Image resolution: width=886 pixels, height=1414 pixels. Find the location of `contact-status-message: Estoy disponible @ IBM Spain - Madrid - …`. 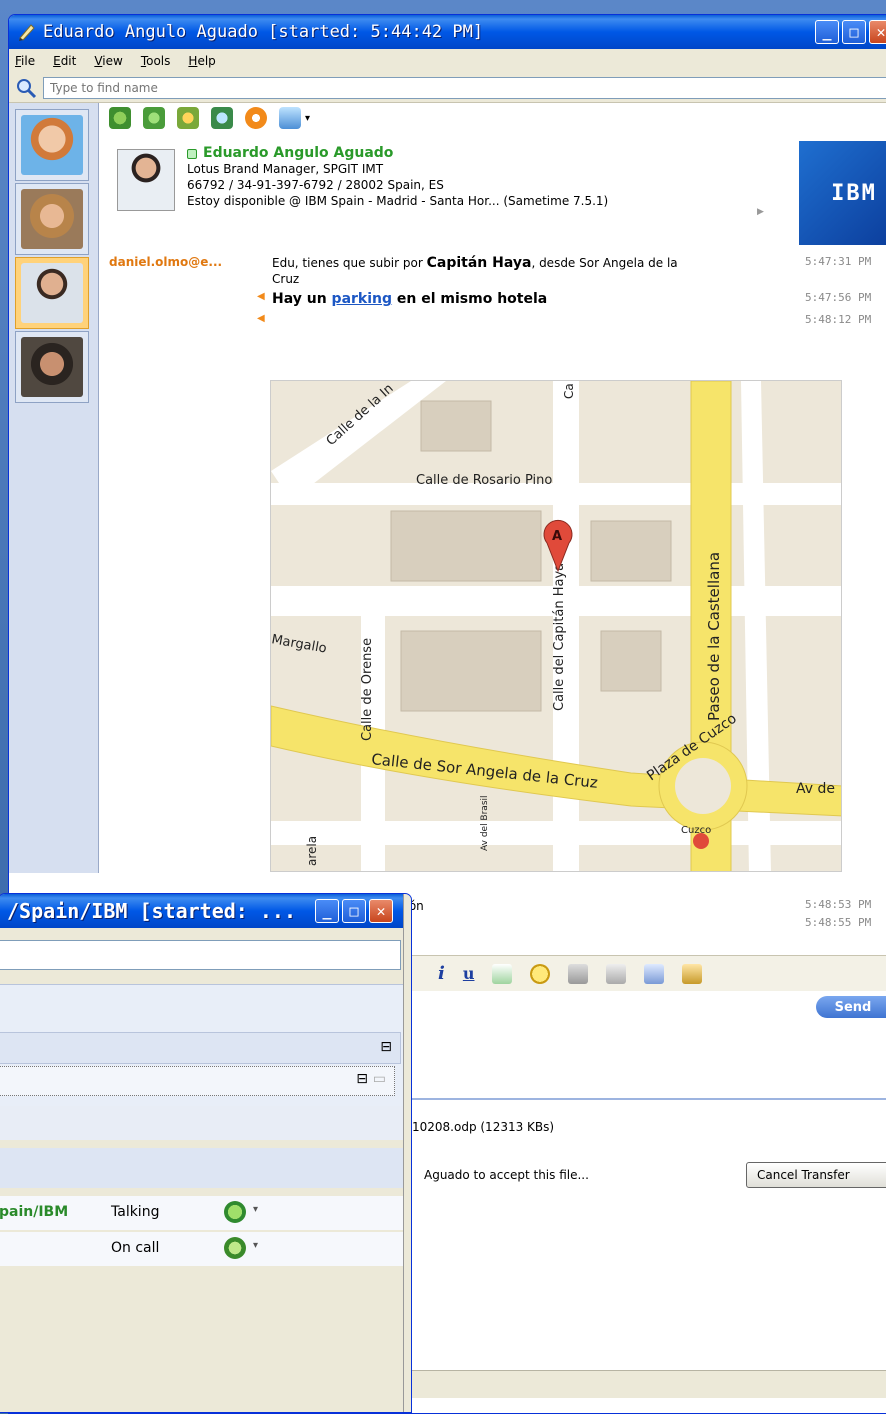

contact-status-message: Estoy disponible @ IBM Spain - Madrid - … is located at coordinates (398, 201).